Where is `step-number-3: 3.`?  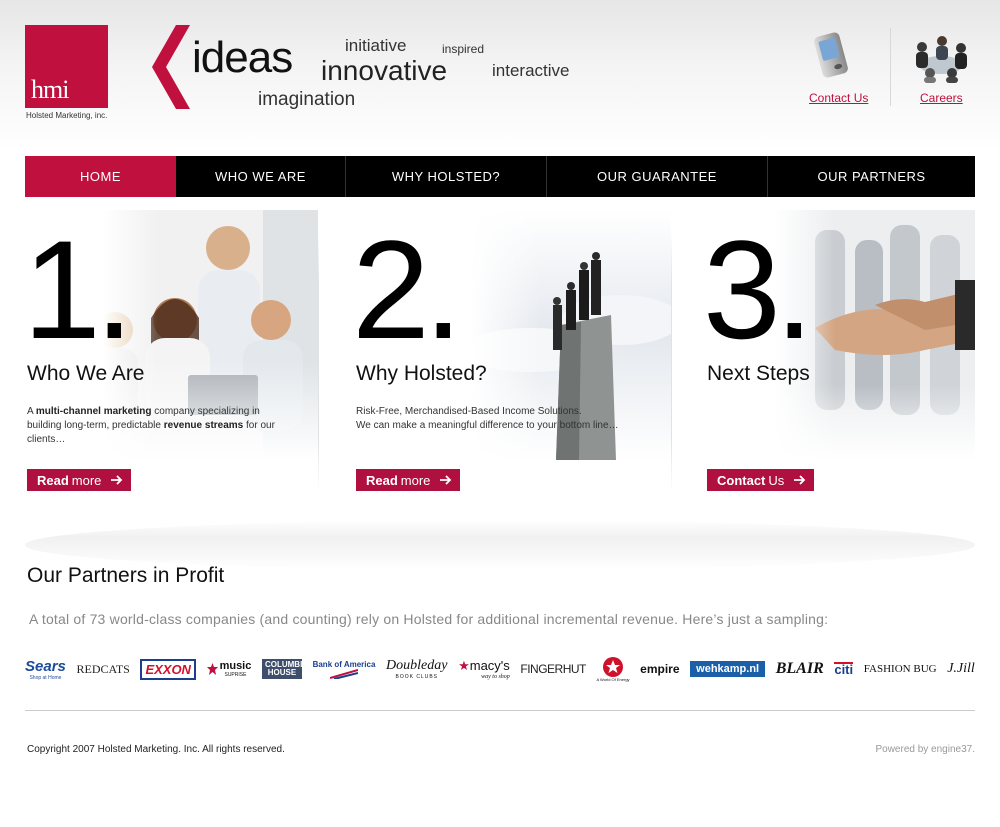 step-number-3: 3. is located at coordinates (759, 289).